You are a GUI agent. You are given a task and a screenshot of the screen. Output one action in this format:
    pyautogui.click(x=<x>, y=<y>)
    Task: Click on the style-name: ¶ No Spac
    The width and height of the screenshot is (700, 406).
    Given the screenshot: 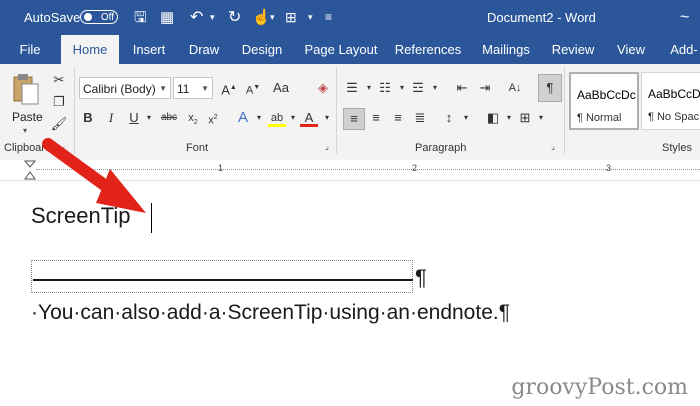 What is the action you would take?
    pyautogui.click(x=674, y=117)
    